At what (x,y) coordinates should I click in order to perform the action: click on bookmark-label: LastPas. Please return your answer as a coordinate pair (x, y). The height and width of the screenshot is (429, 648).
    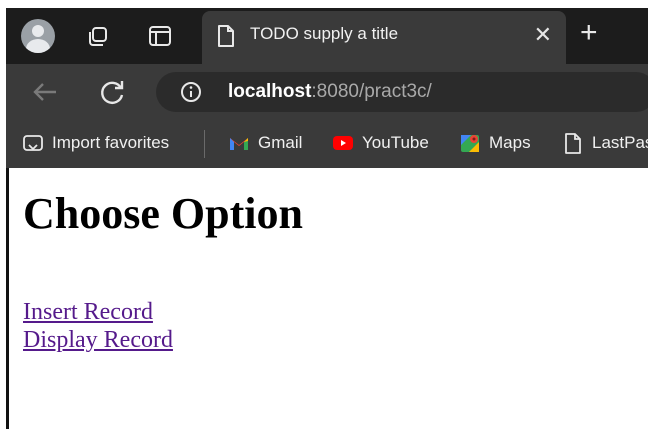
    Looking at the image, I should click on (620, 142).